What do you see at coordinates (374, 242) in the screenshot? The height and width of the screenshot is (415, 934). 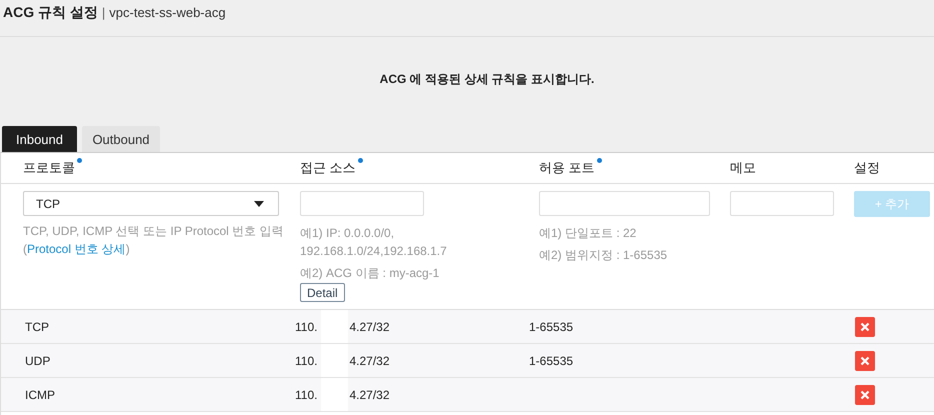 I see `source-help: 예1) IP: 0.0.0.0/0, 192.168.1.0/24,192.168.1.7` at bounding box center [374, 242].